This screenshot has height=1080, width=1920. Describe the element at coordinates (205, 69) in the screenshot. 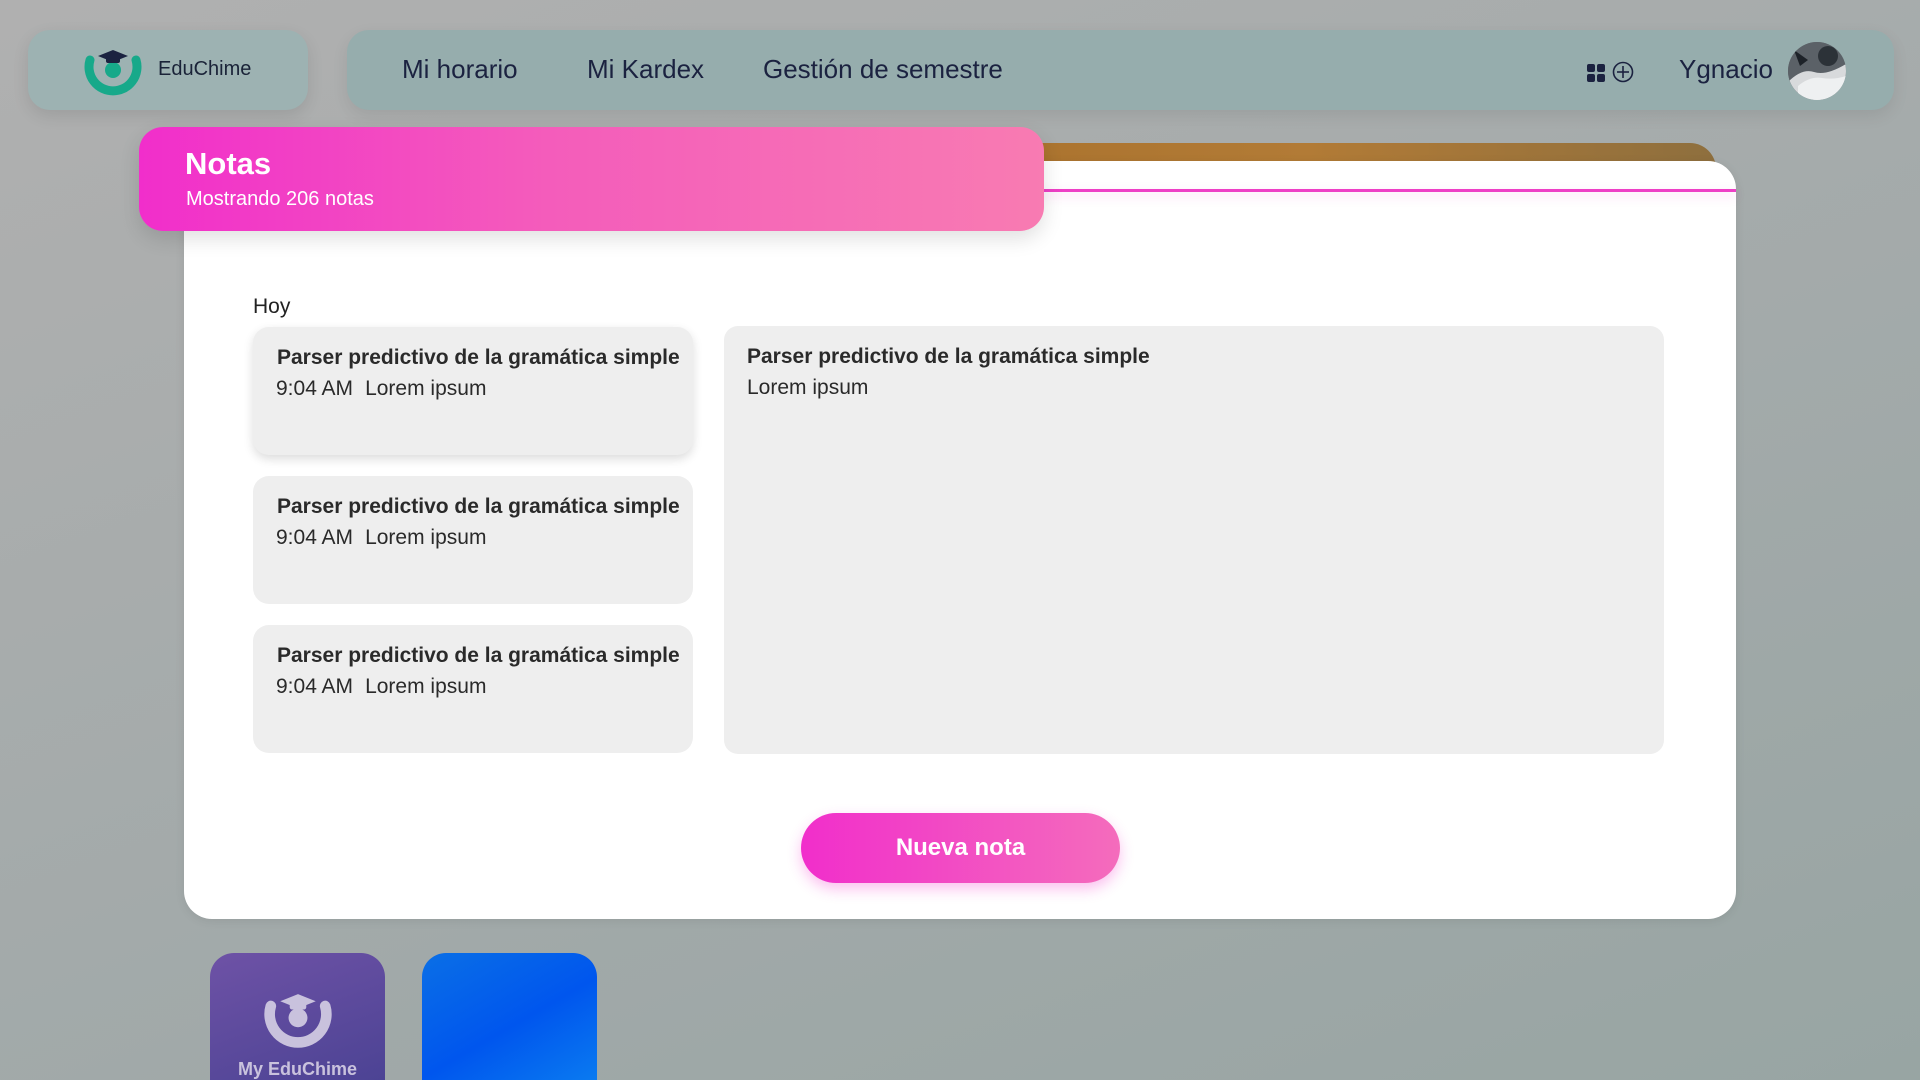

I see `brand-name: EduChime` at that location.